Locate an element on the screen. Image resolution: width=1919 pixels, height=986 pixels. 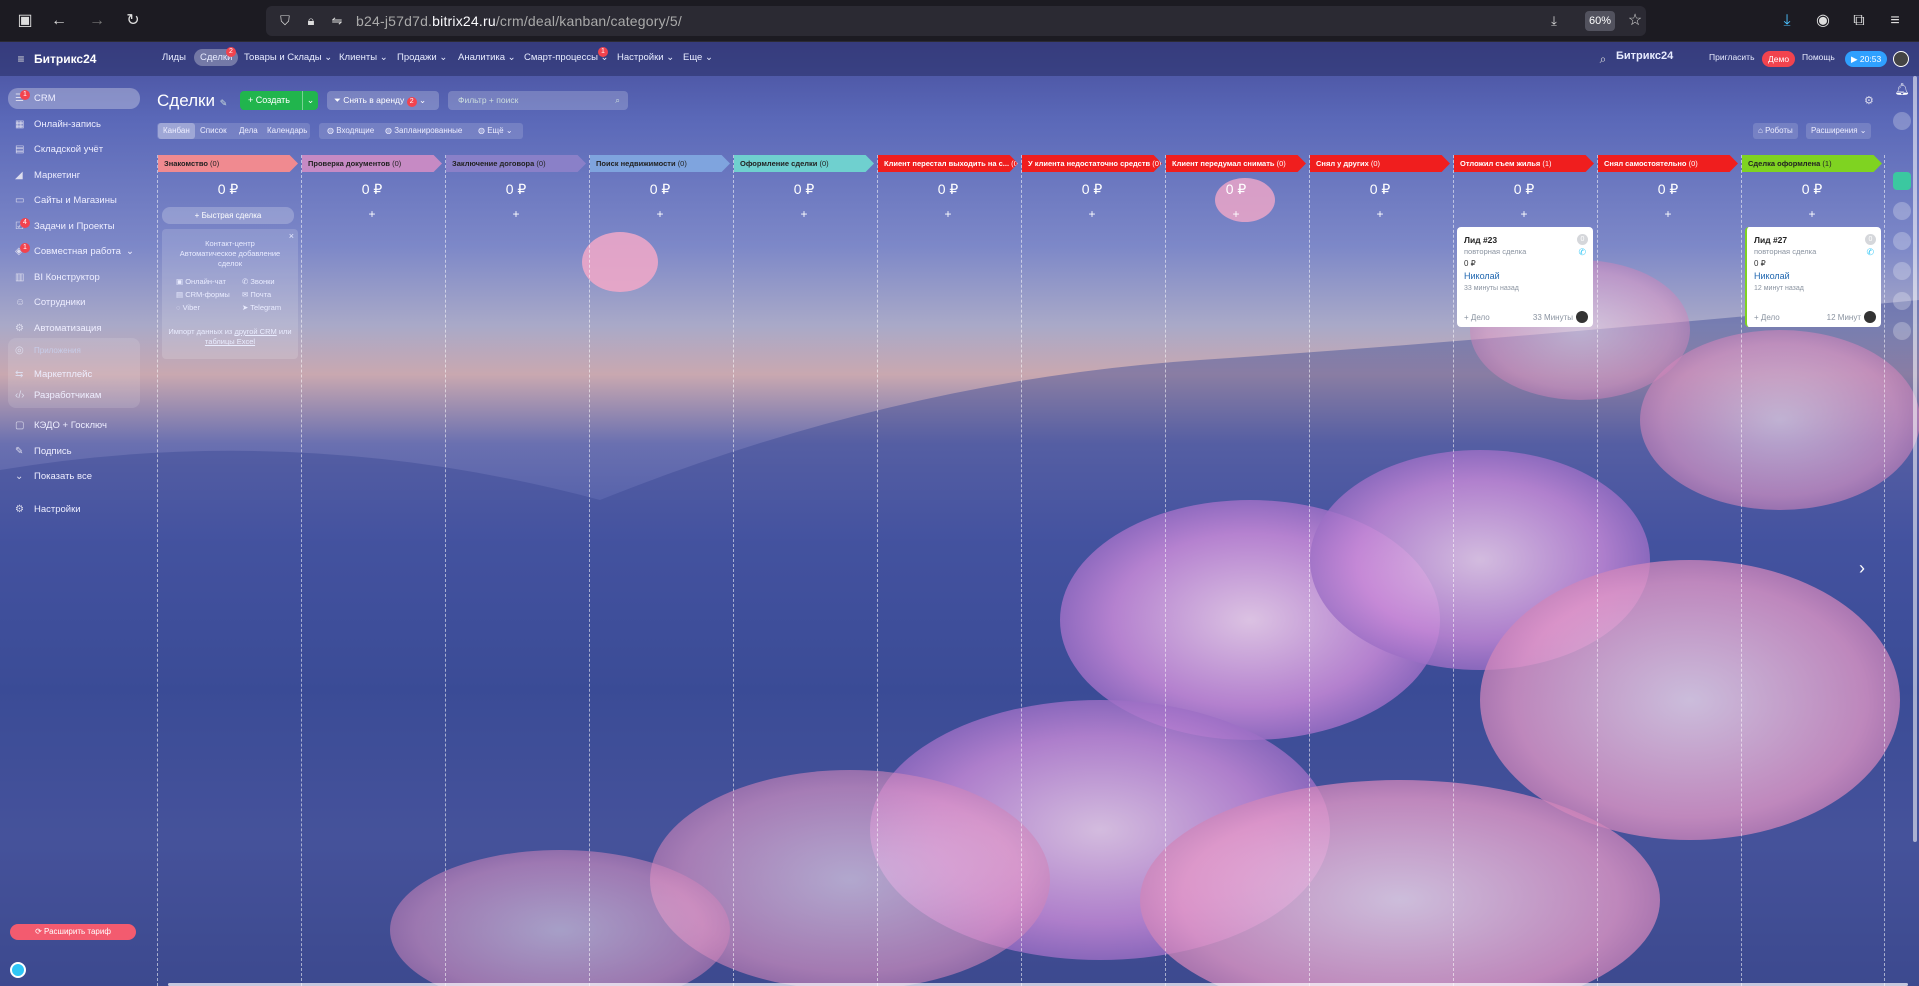
upgrade-plan-button: ⟳ Расширить тариф is located at coordinates (73, 932).